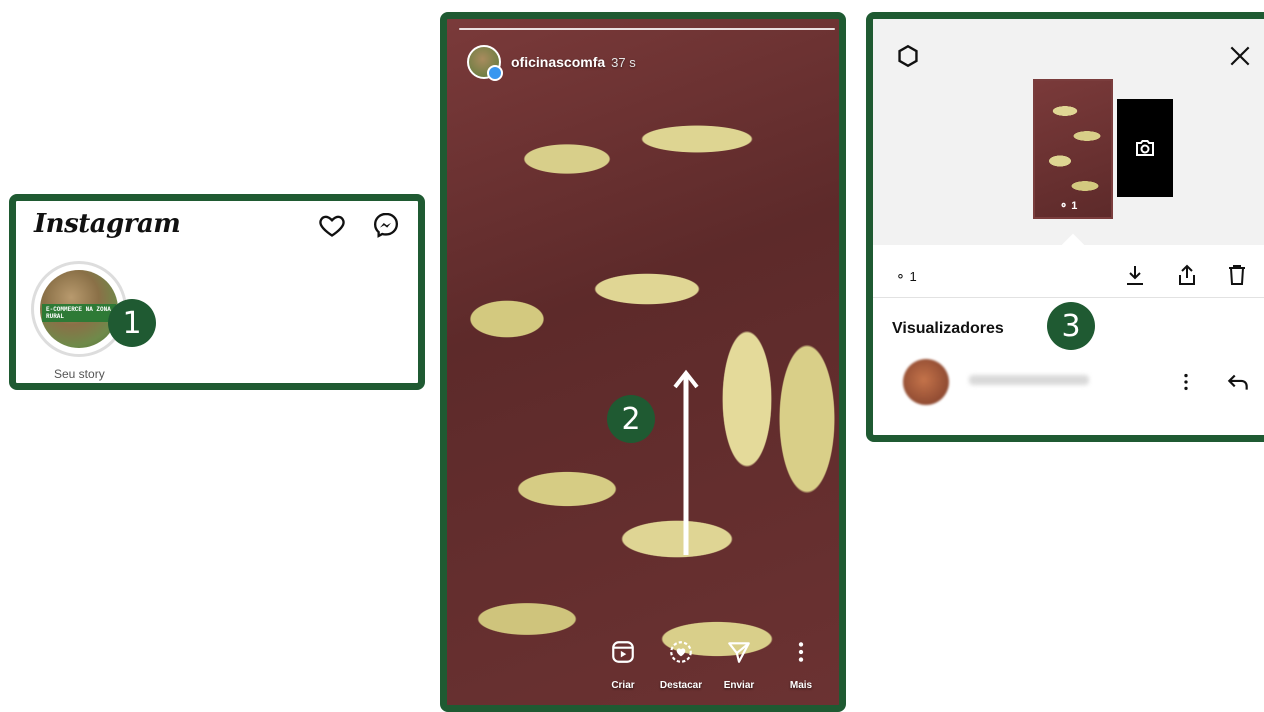  I want to click on thumbnail-view-count: ⚬ 1, so click(1068, 205).